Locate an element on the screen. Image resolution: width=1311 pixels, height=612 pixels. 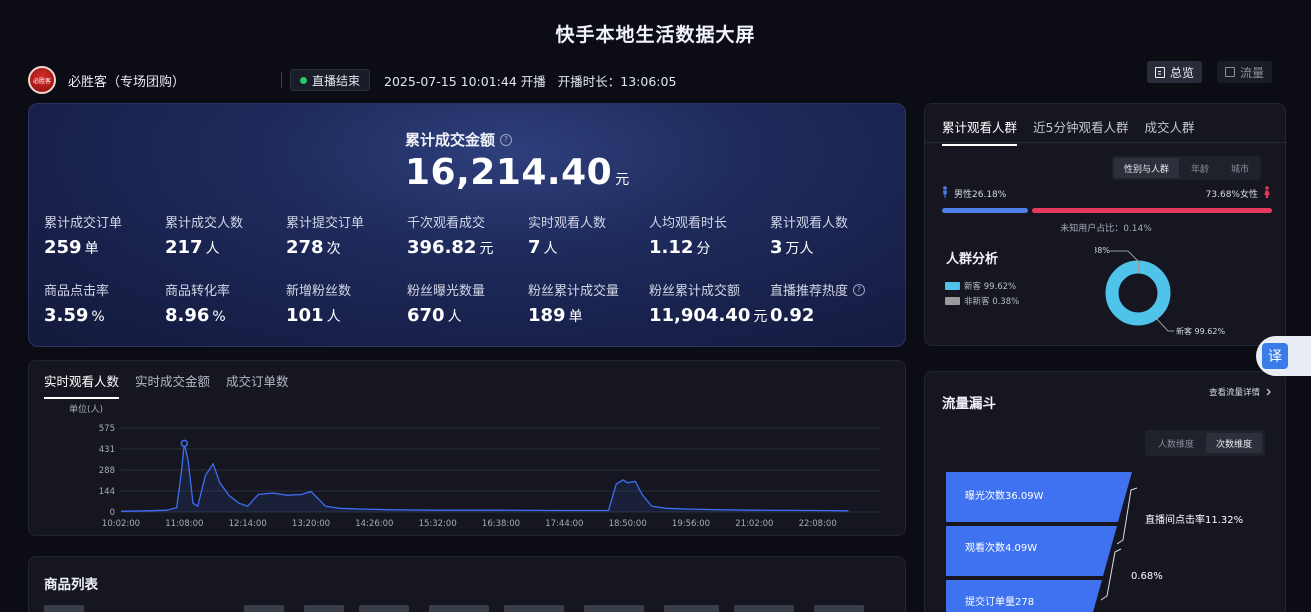
tab-overview: 总览 is located at coordinates (1175, 72).